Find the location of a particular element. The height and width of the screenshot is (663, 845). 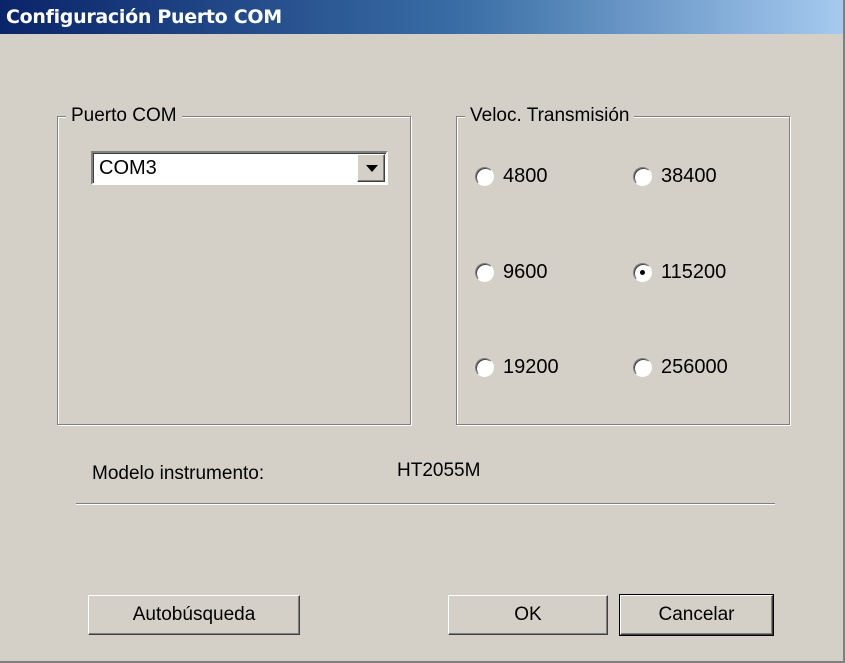

radio-label: 19200 is located at coordinates (531, 366).